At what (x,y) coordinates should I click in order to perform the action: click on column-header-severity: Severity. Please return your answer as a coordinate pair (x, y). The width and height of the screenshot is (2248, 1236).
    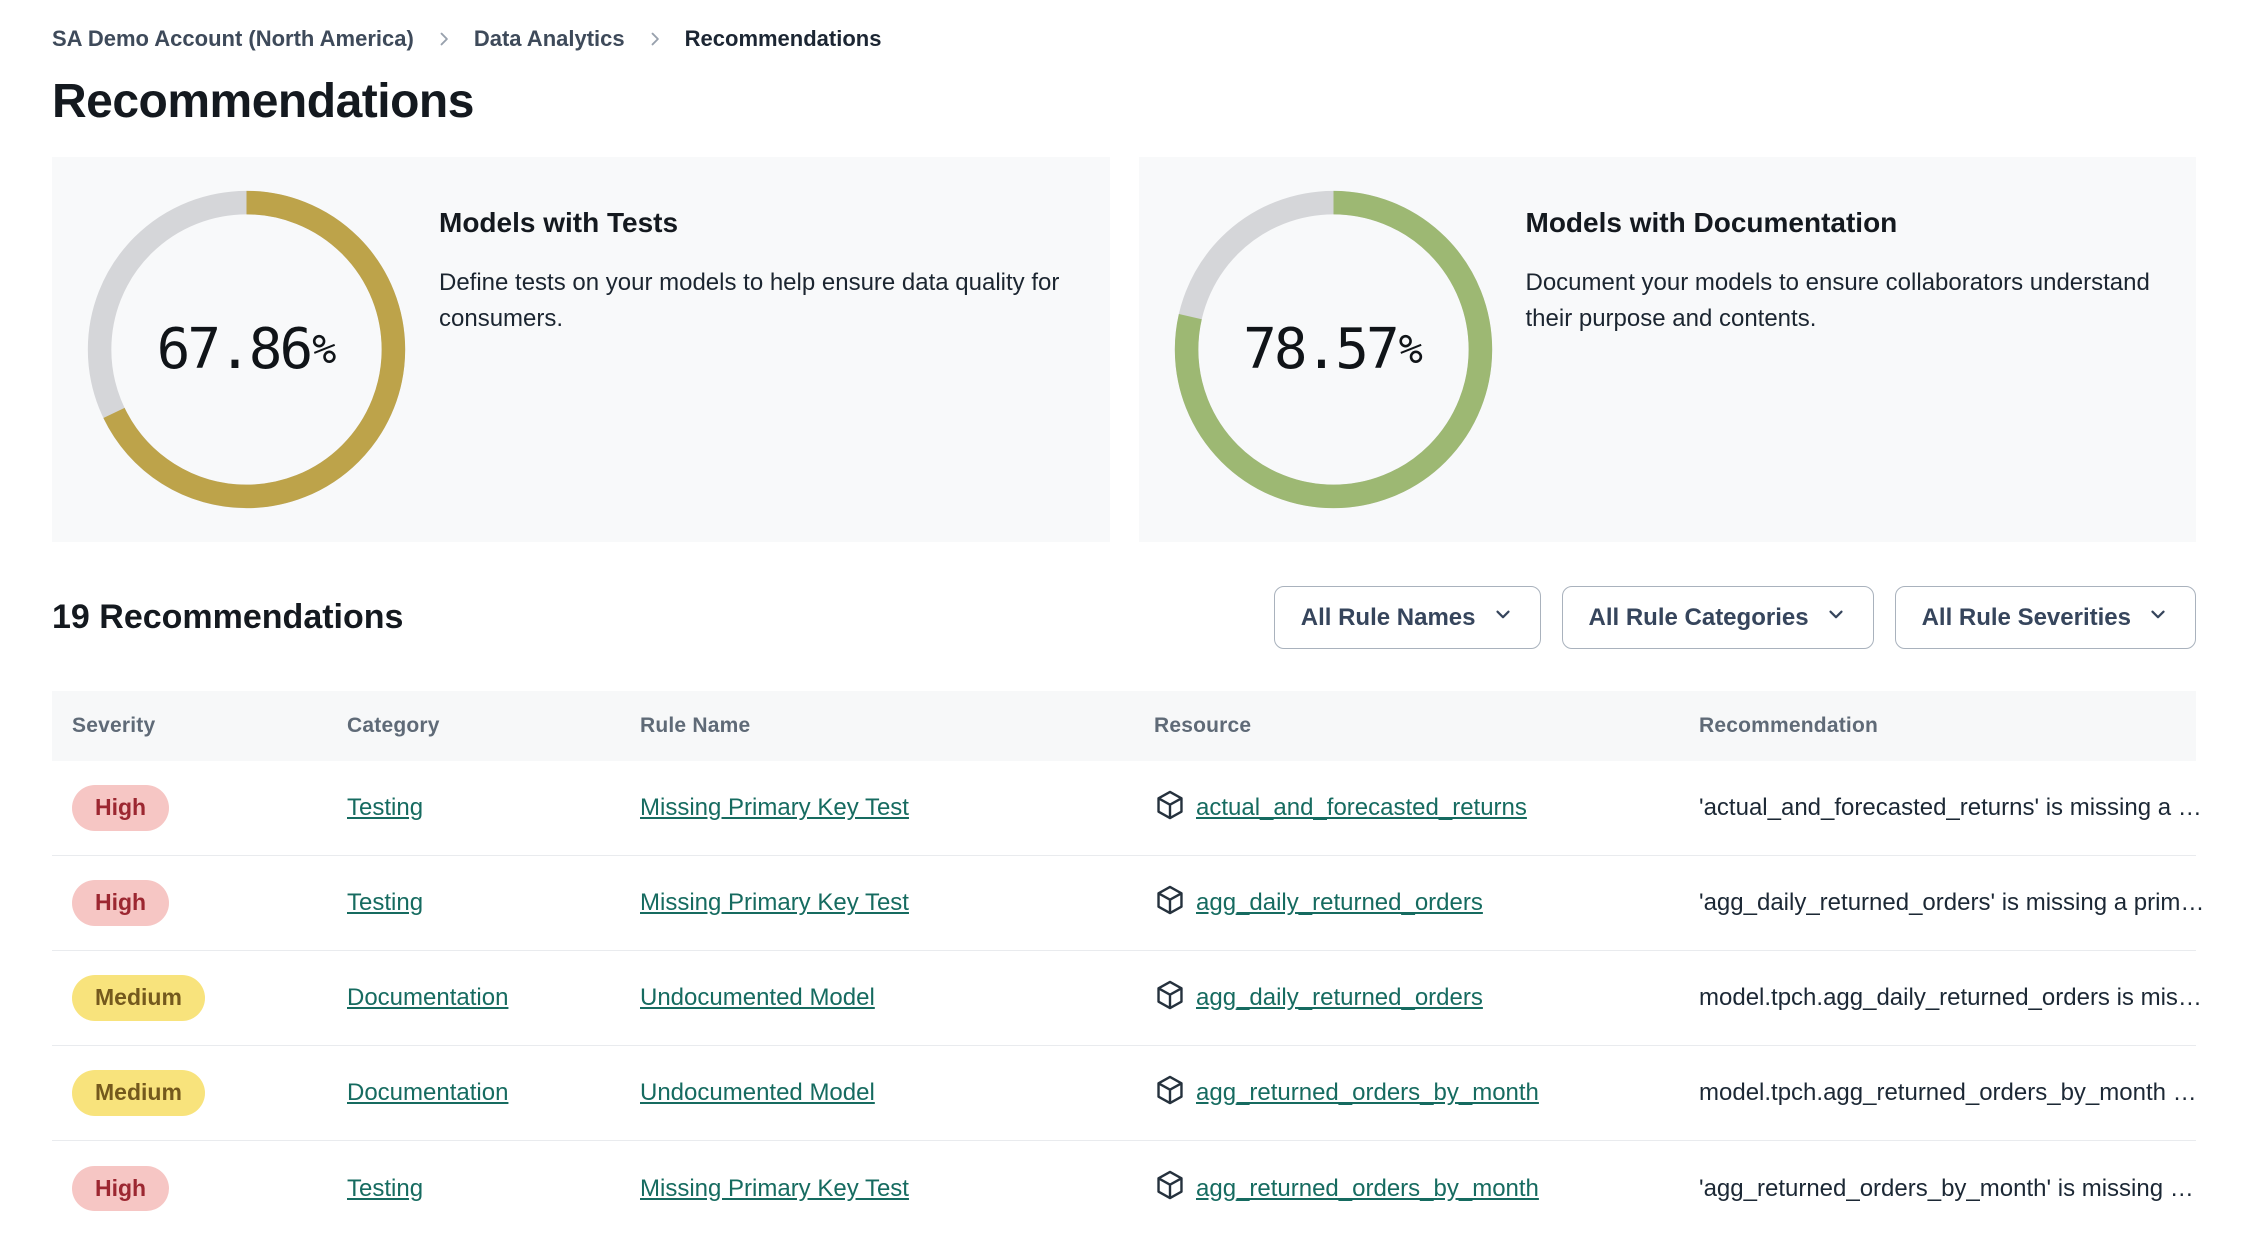
    Looking at the image, I should click on (114, 725).